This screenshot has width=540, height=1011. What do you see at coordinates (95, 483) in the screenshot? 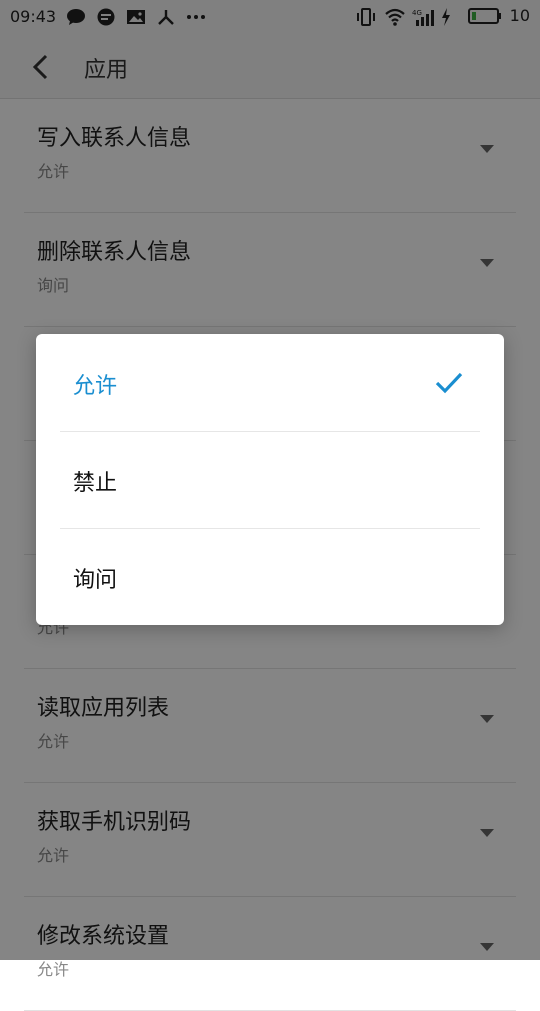
I see `option-label: 禁止` at bounding box center [95, 483].